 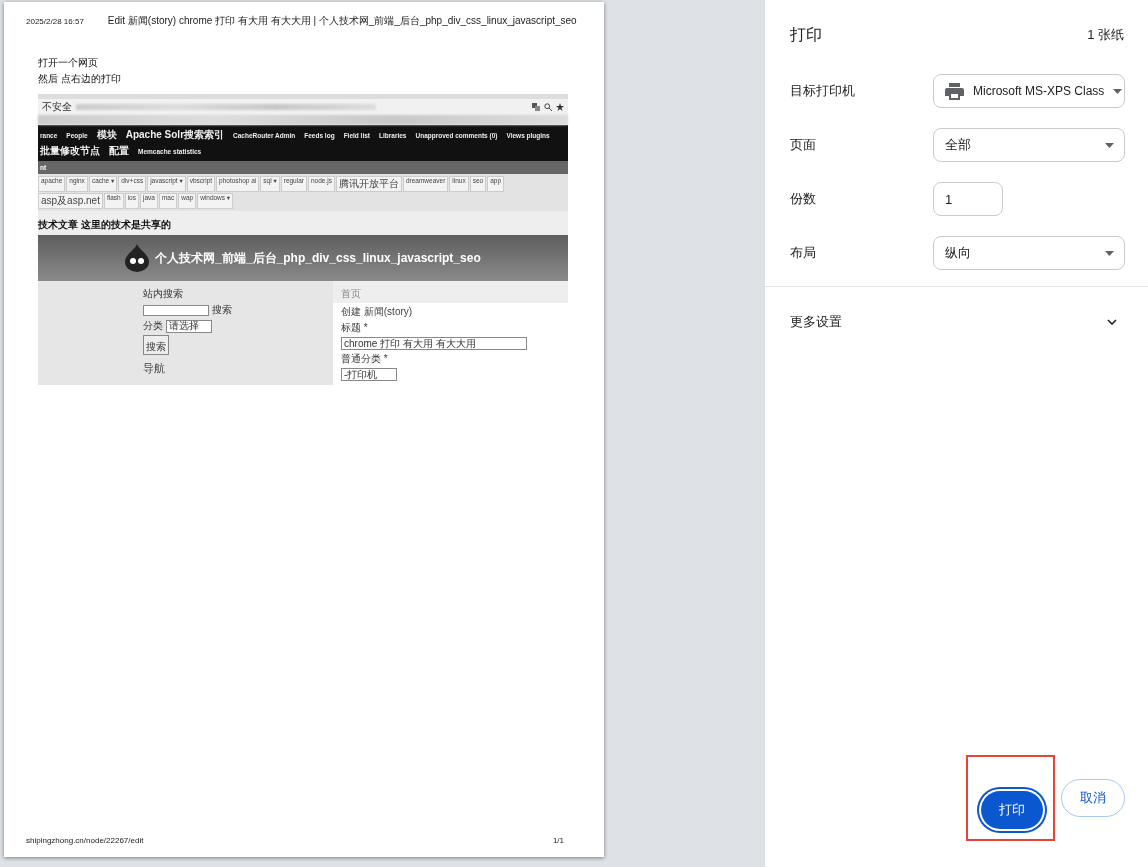 I want to click on search-input, so click(x=176, y=310).